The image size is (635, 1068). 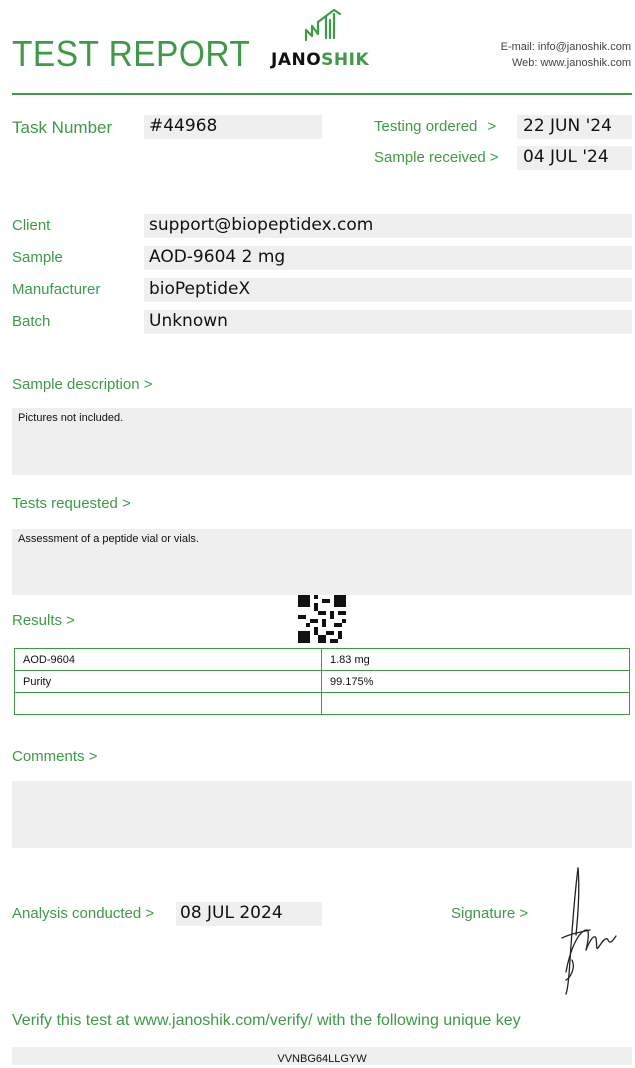 What do you see at coordinates (200, 289) in the screenshot?
I see `manufacturer-value: bioPeptideX` at bounding box center [200, 289].